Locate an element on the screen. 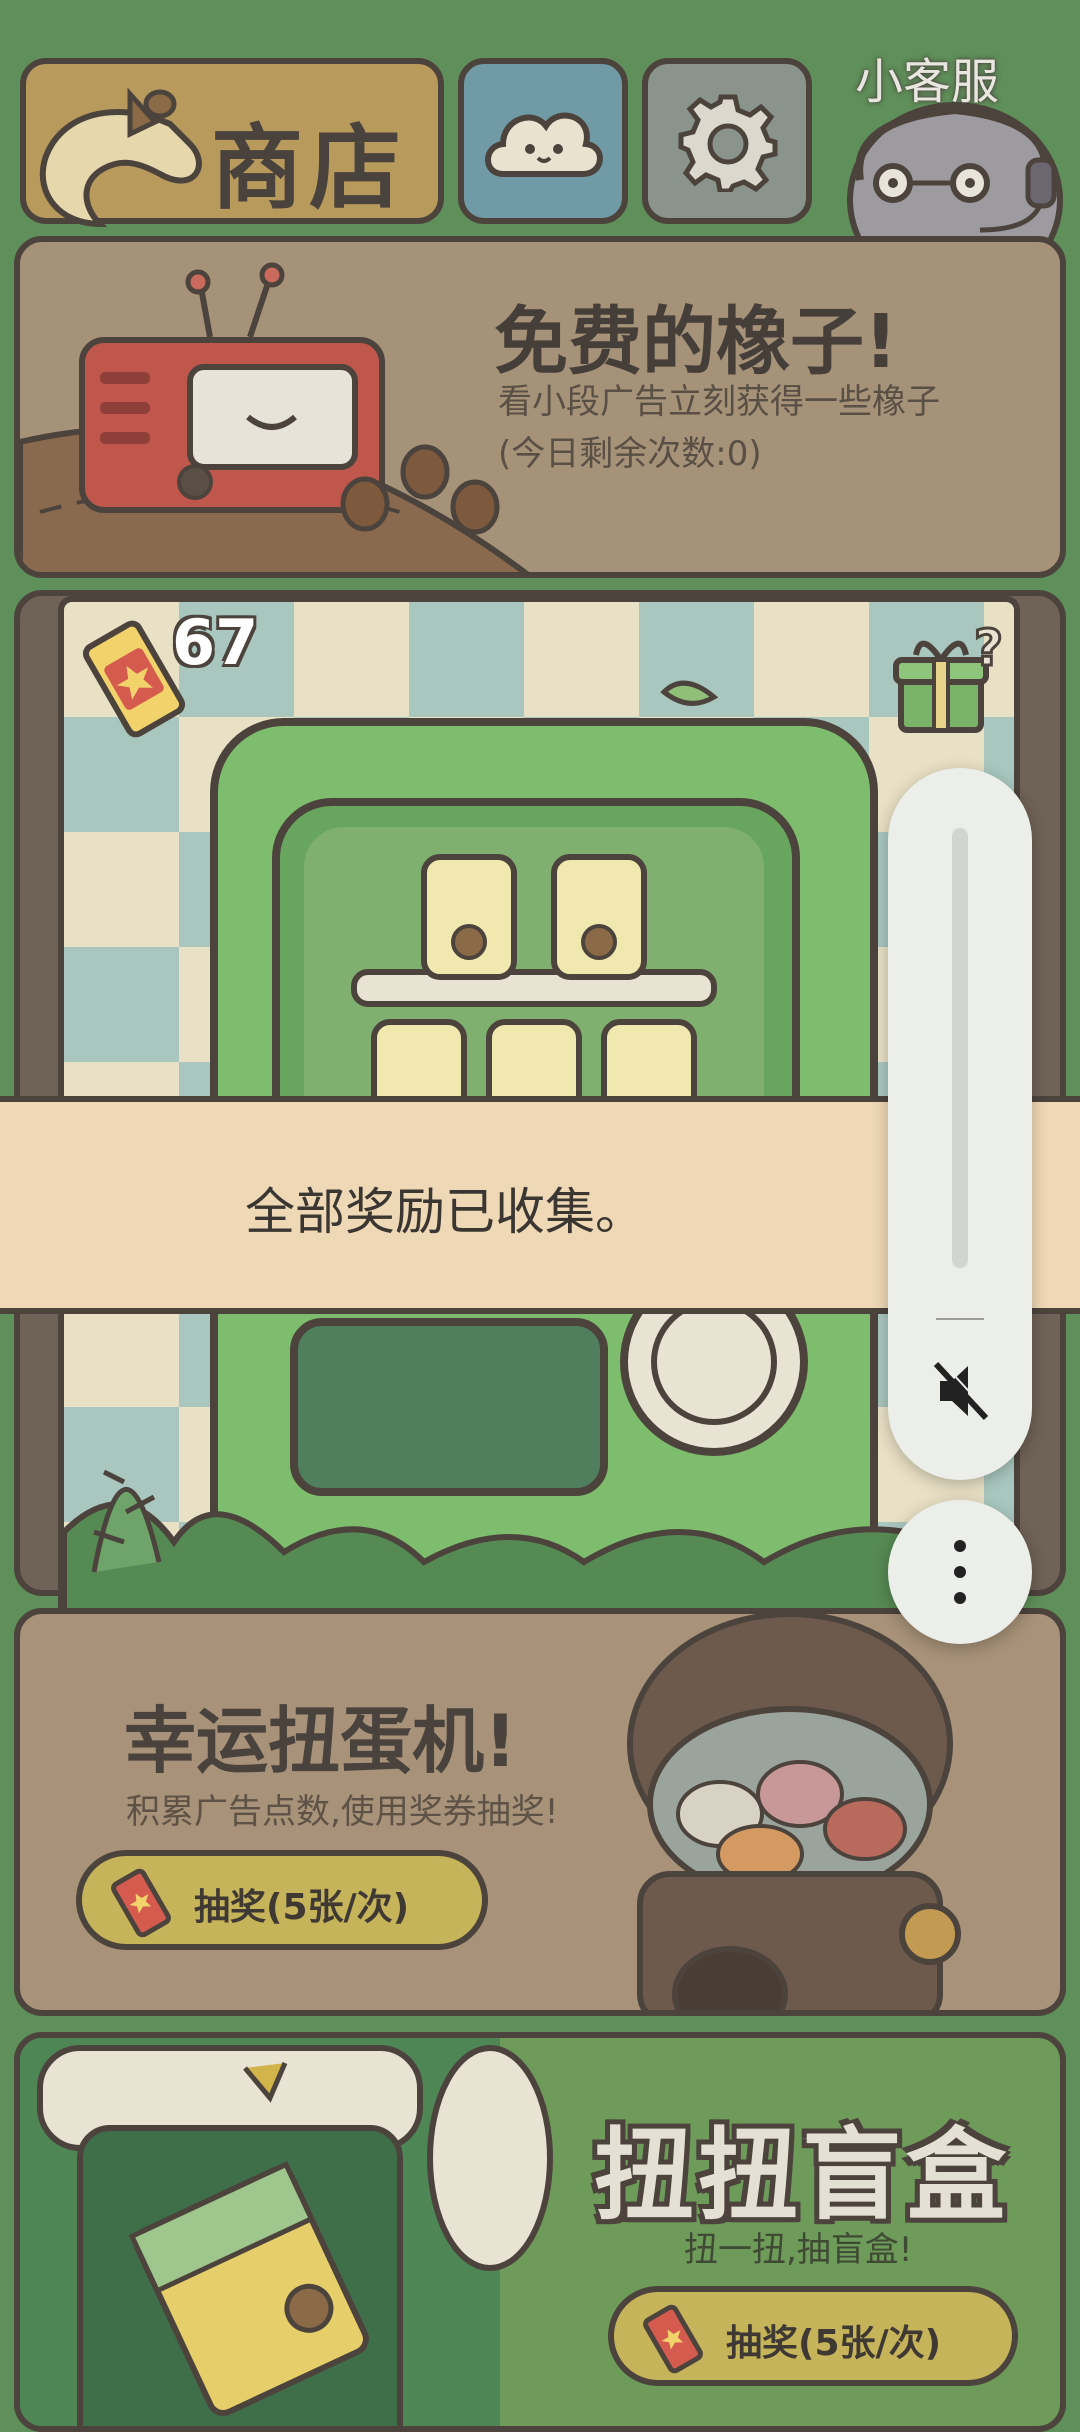 The width and height of the screenshot is (1080, 2432). volume-panel is located at coordinates (960, 1124).